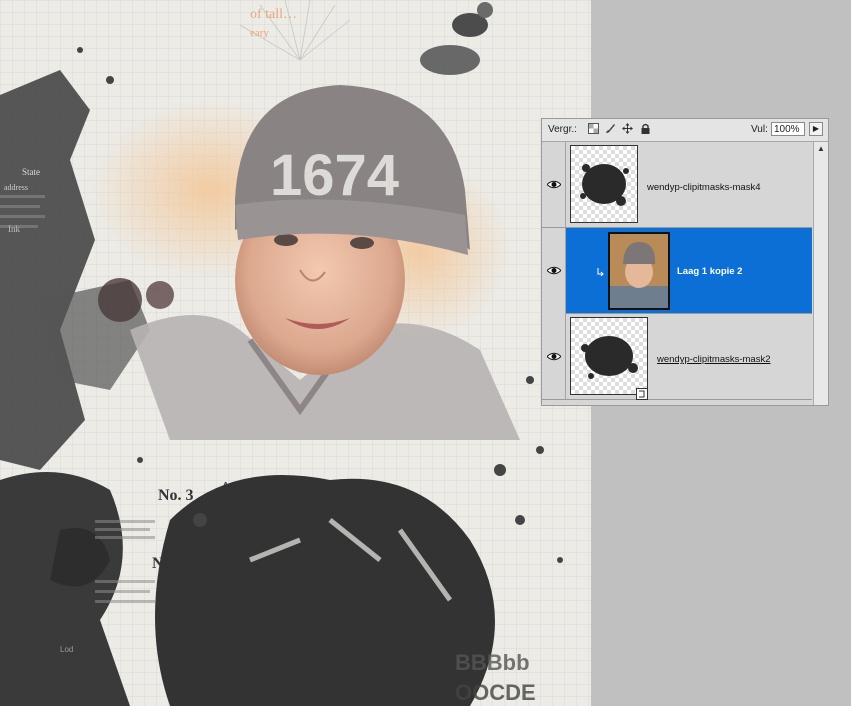 This screenshot has height=706, width=851. What do you see at coordinates (788, 129) in the screenshot?
I see `fill-opacity-input: 100%` at bounding box center [788, 129].